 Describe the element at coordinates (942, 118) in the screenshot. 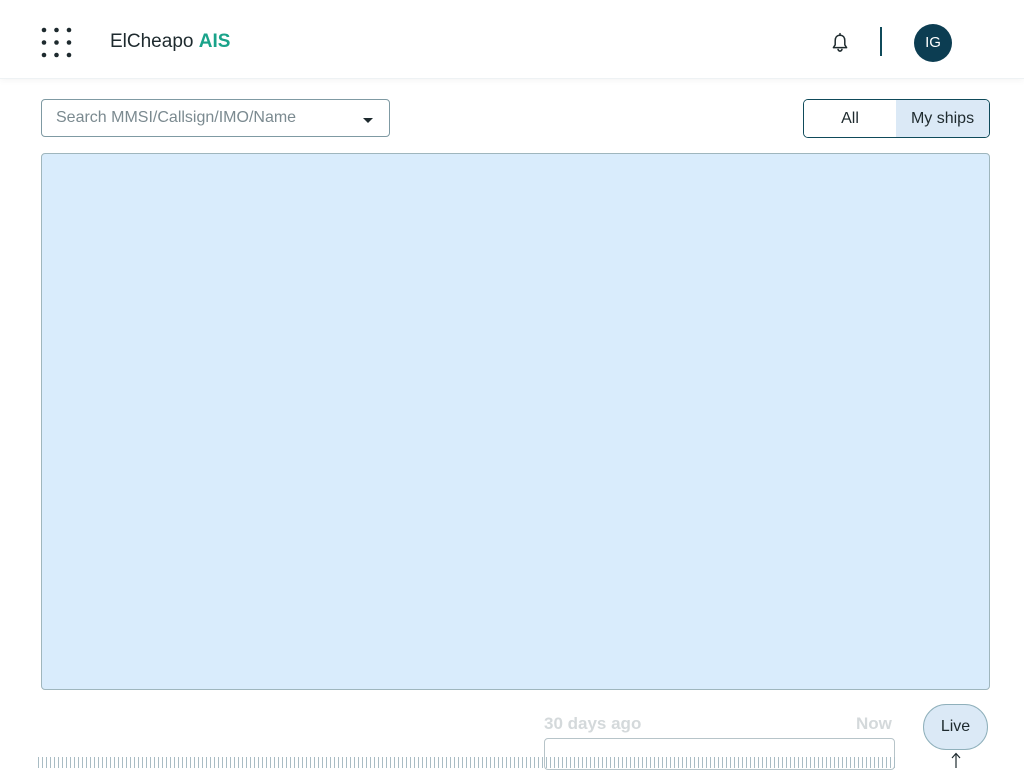

I see `filter-option-my-ships: My ships` at that location.